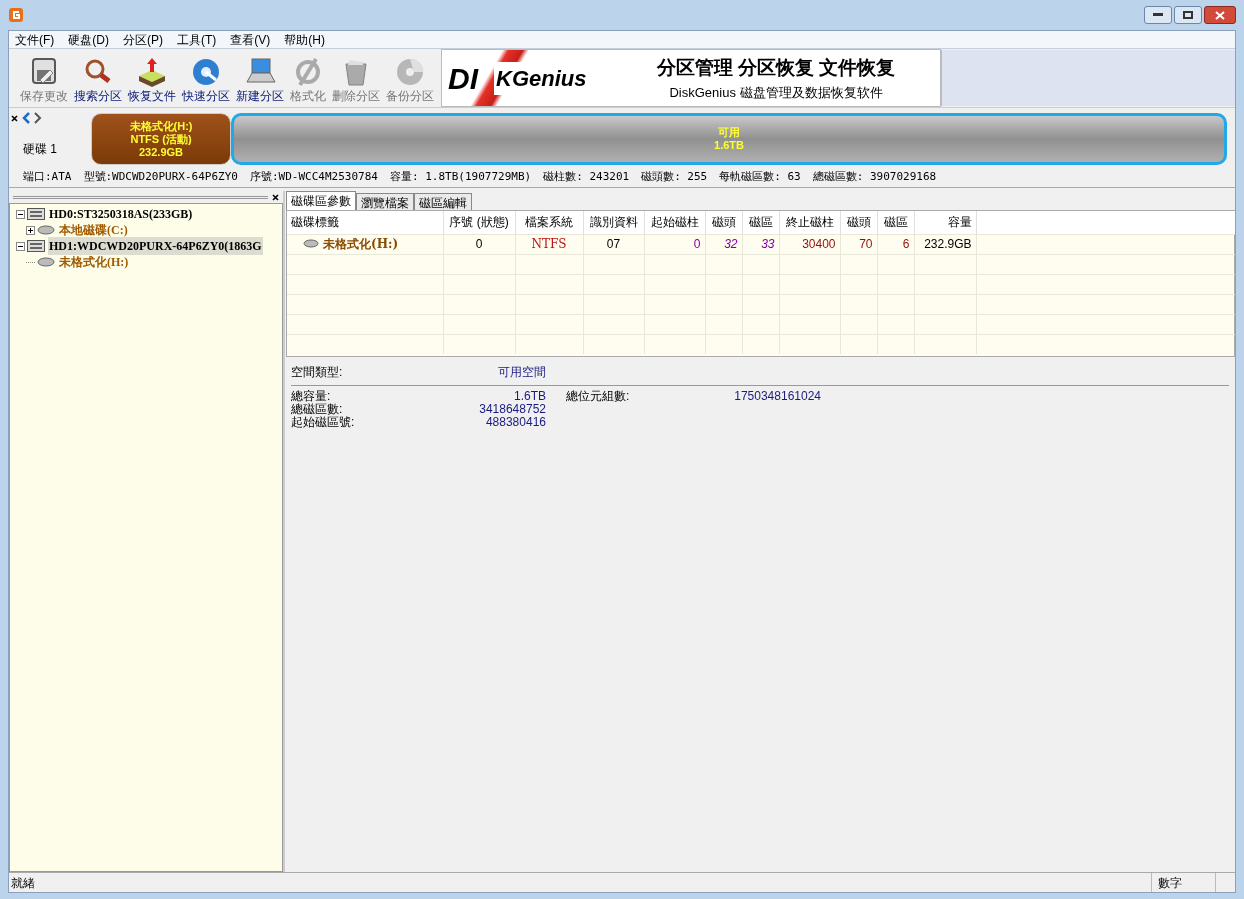 The width and height of the screenshot is (1244, 899). I want to click on tree-item: HD1:WDCWD20PURX-64P6ZY0(1863G, so click(155, 246).